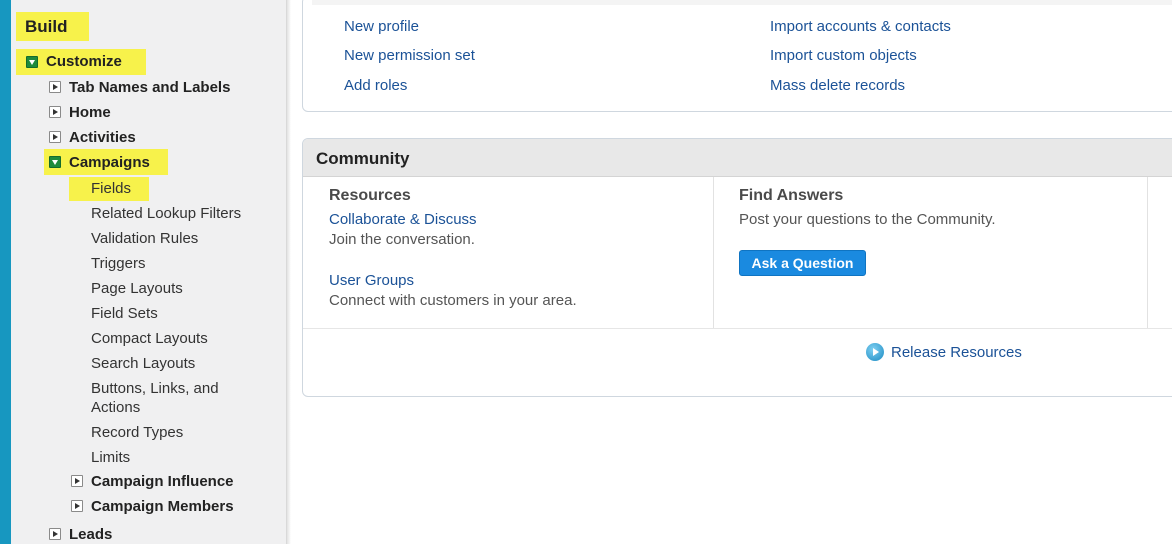 The image size is (1172, 544). What do you see at coordinates (956, 352) in the screenshot?
I see `link-release-resources: Release Resources` at bounding box center [956, 352].